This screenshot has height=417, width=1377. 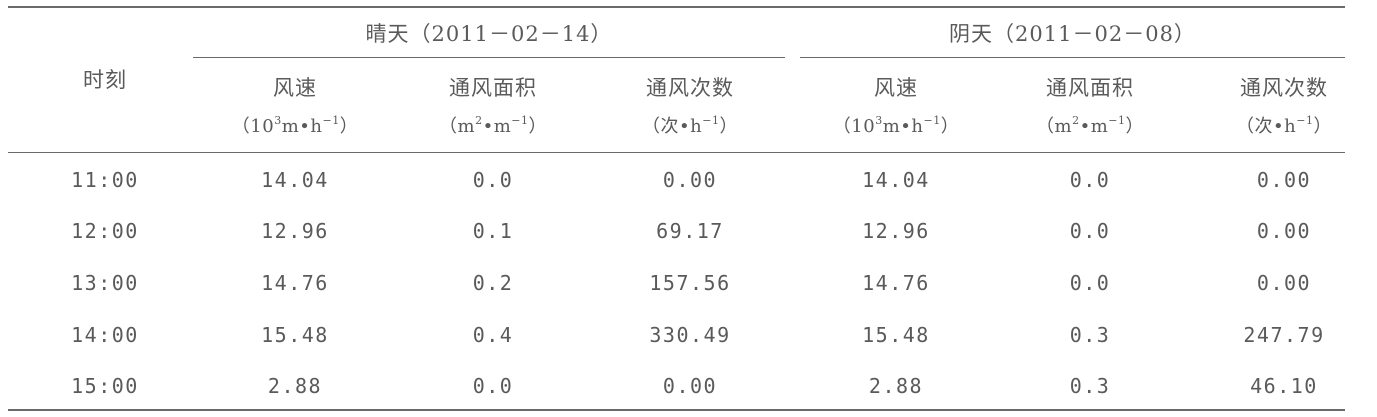 I want to click on group-header-cloudy: 阴天（2011－02－08）, so click(x=1072, y=34).